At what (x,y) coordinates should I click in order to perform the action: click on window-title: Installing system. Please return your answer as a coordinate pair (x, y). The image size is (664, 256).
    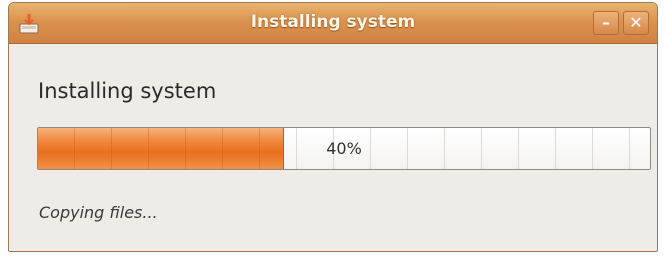
    Looking at the image, I should click on (333, 22).